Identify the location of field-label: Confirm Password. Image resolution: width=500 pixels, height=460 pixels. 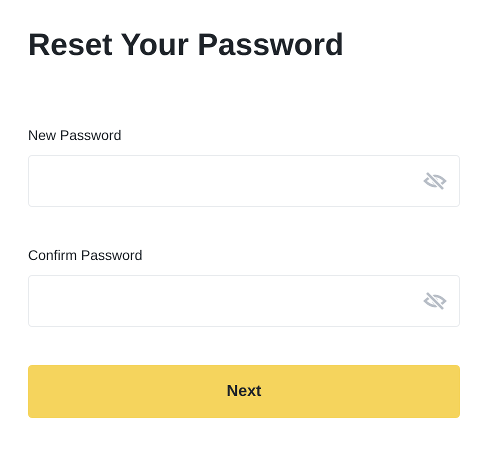
(86, 256).